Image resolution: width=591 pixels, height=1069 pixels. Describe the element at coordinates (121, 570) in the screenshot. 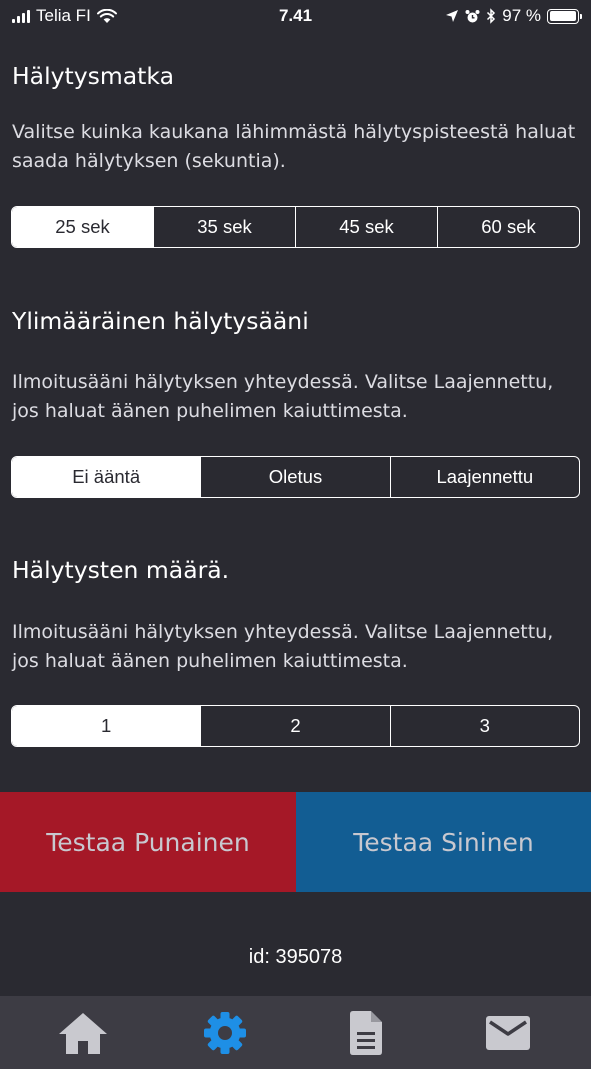

I see `section-title-alarm-count: Hälytysten määrä.` at that location.